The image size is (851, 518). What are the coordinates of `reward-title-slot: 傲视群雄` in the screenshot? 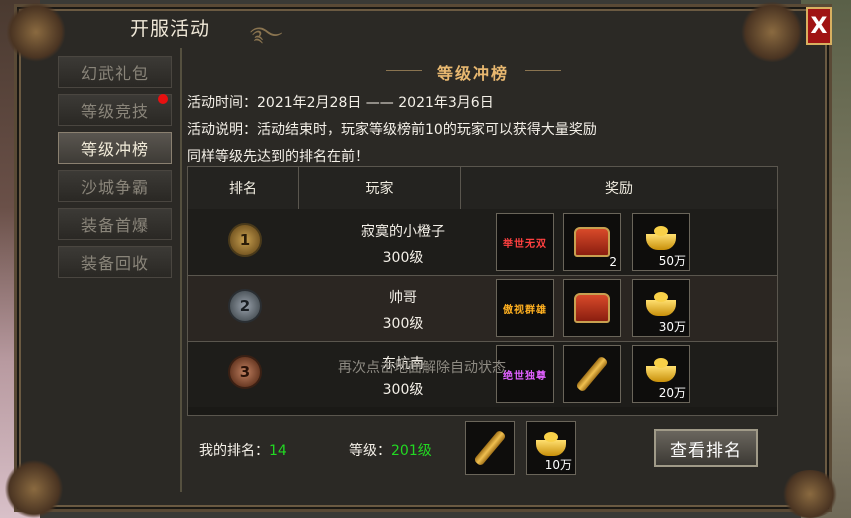 It's located at (525, 308).